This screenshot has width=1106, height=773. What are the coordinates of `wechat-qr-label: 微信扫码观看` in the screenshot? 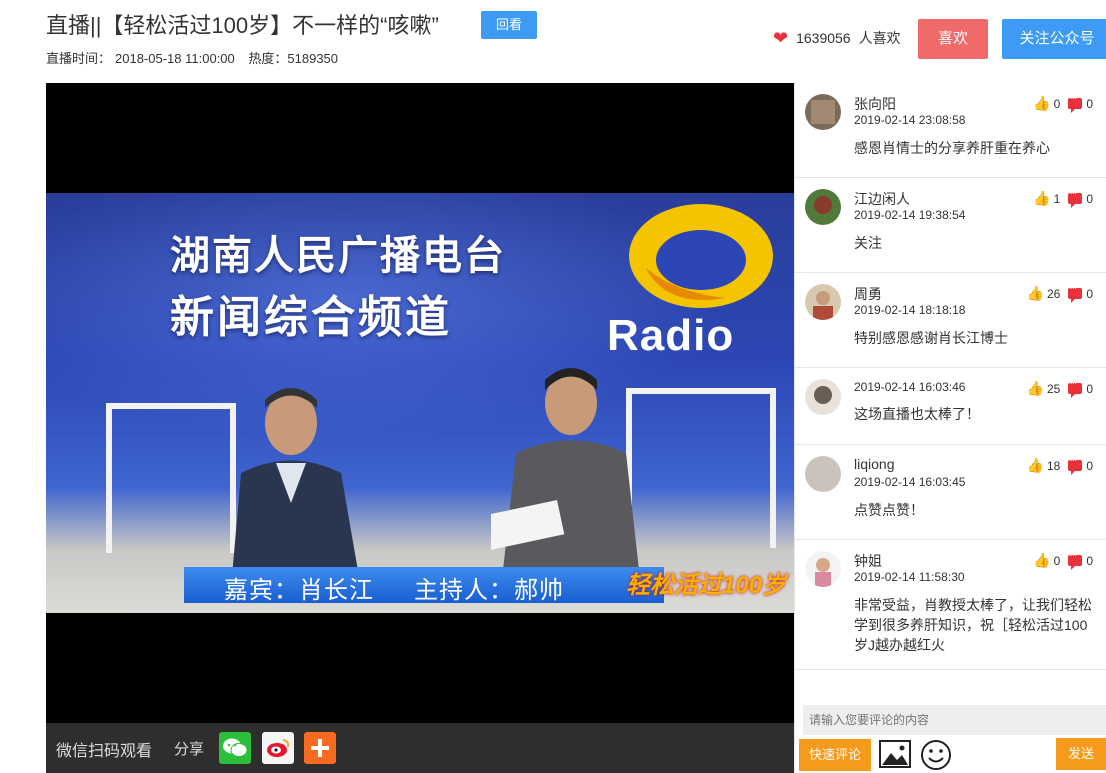 It's located at (104, 749).